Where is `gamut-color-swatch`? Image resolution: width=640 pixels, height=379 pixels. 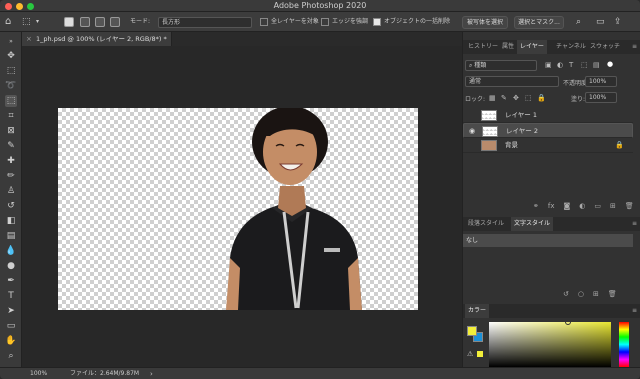
gamut-color-swatch is located at coordinates (480, 354).